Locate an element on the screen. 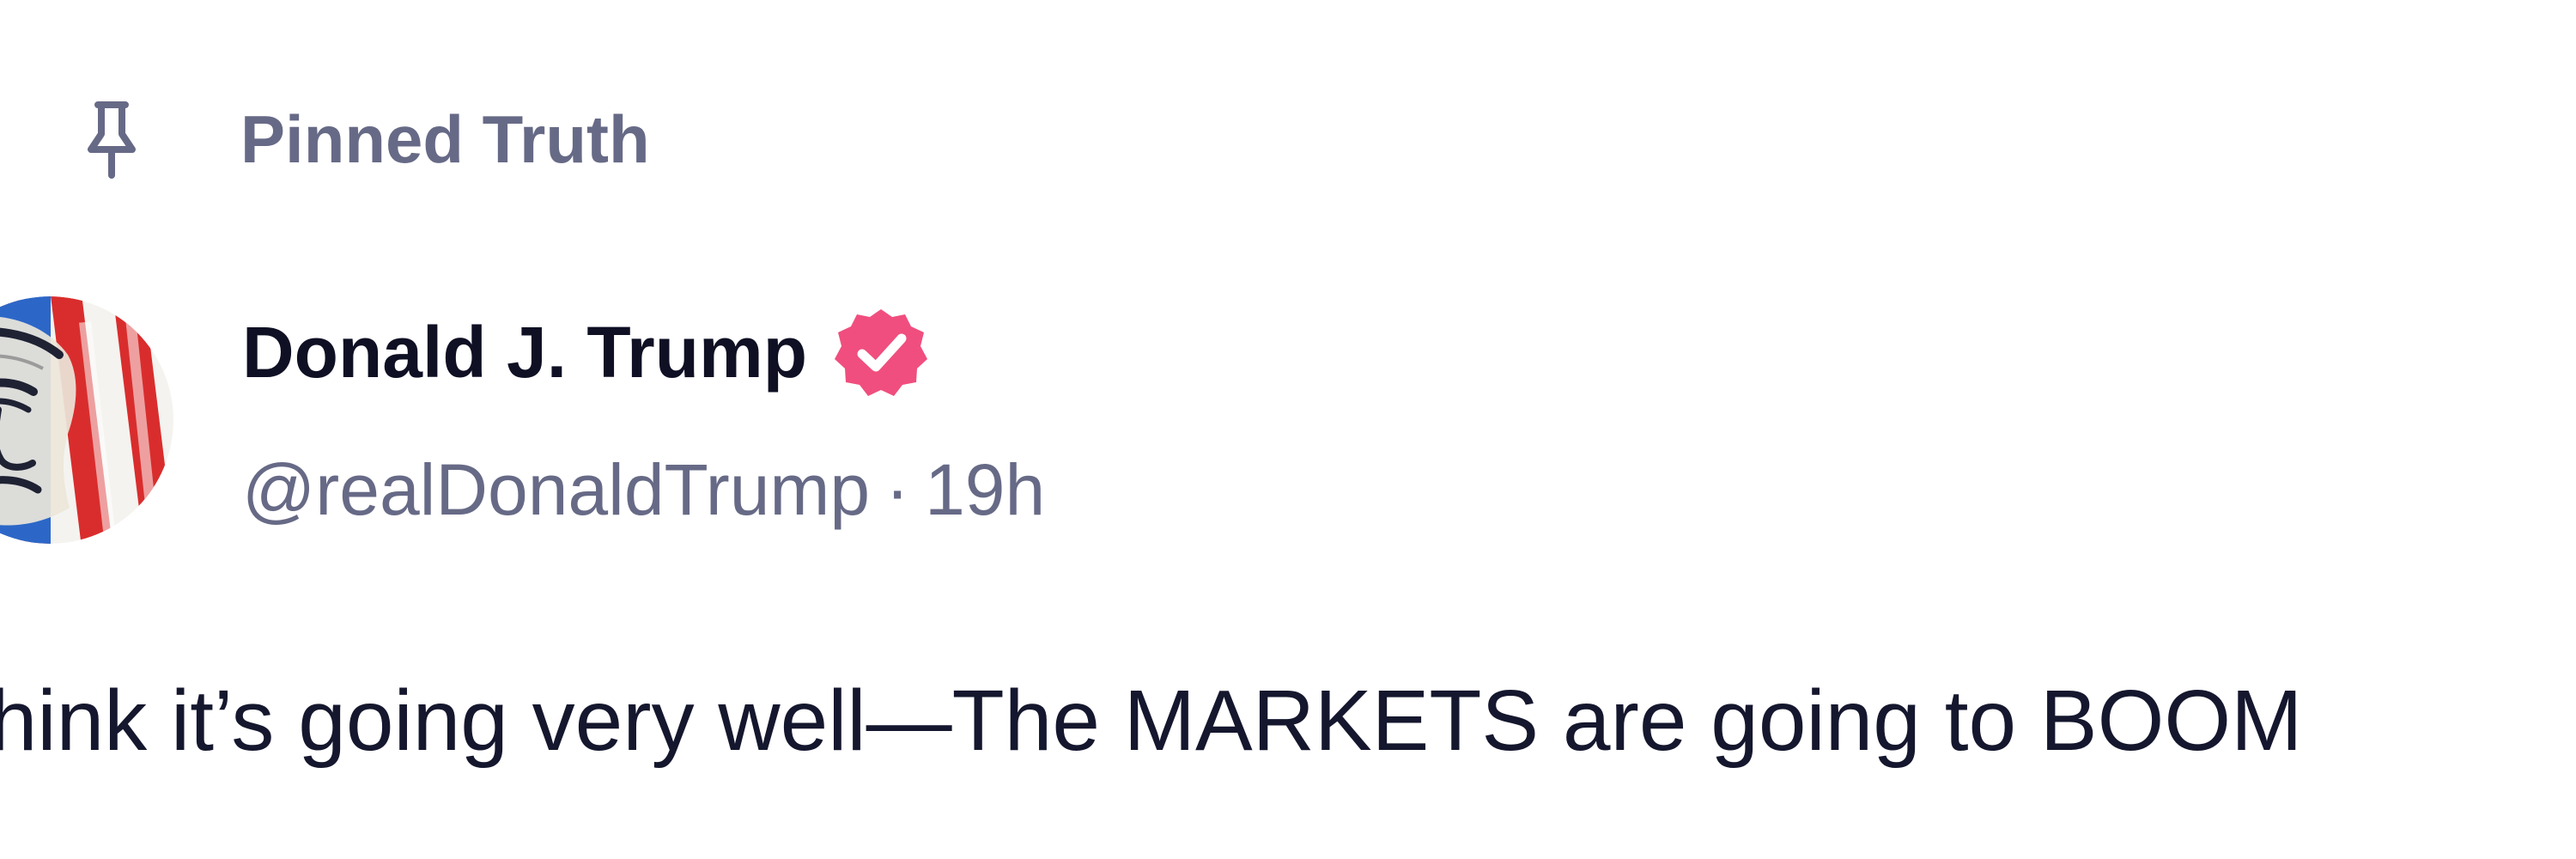 The width and height of the screenshot is (2576, 859). pinned-label: Pinned Truth is located at coordinates (445, 139).